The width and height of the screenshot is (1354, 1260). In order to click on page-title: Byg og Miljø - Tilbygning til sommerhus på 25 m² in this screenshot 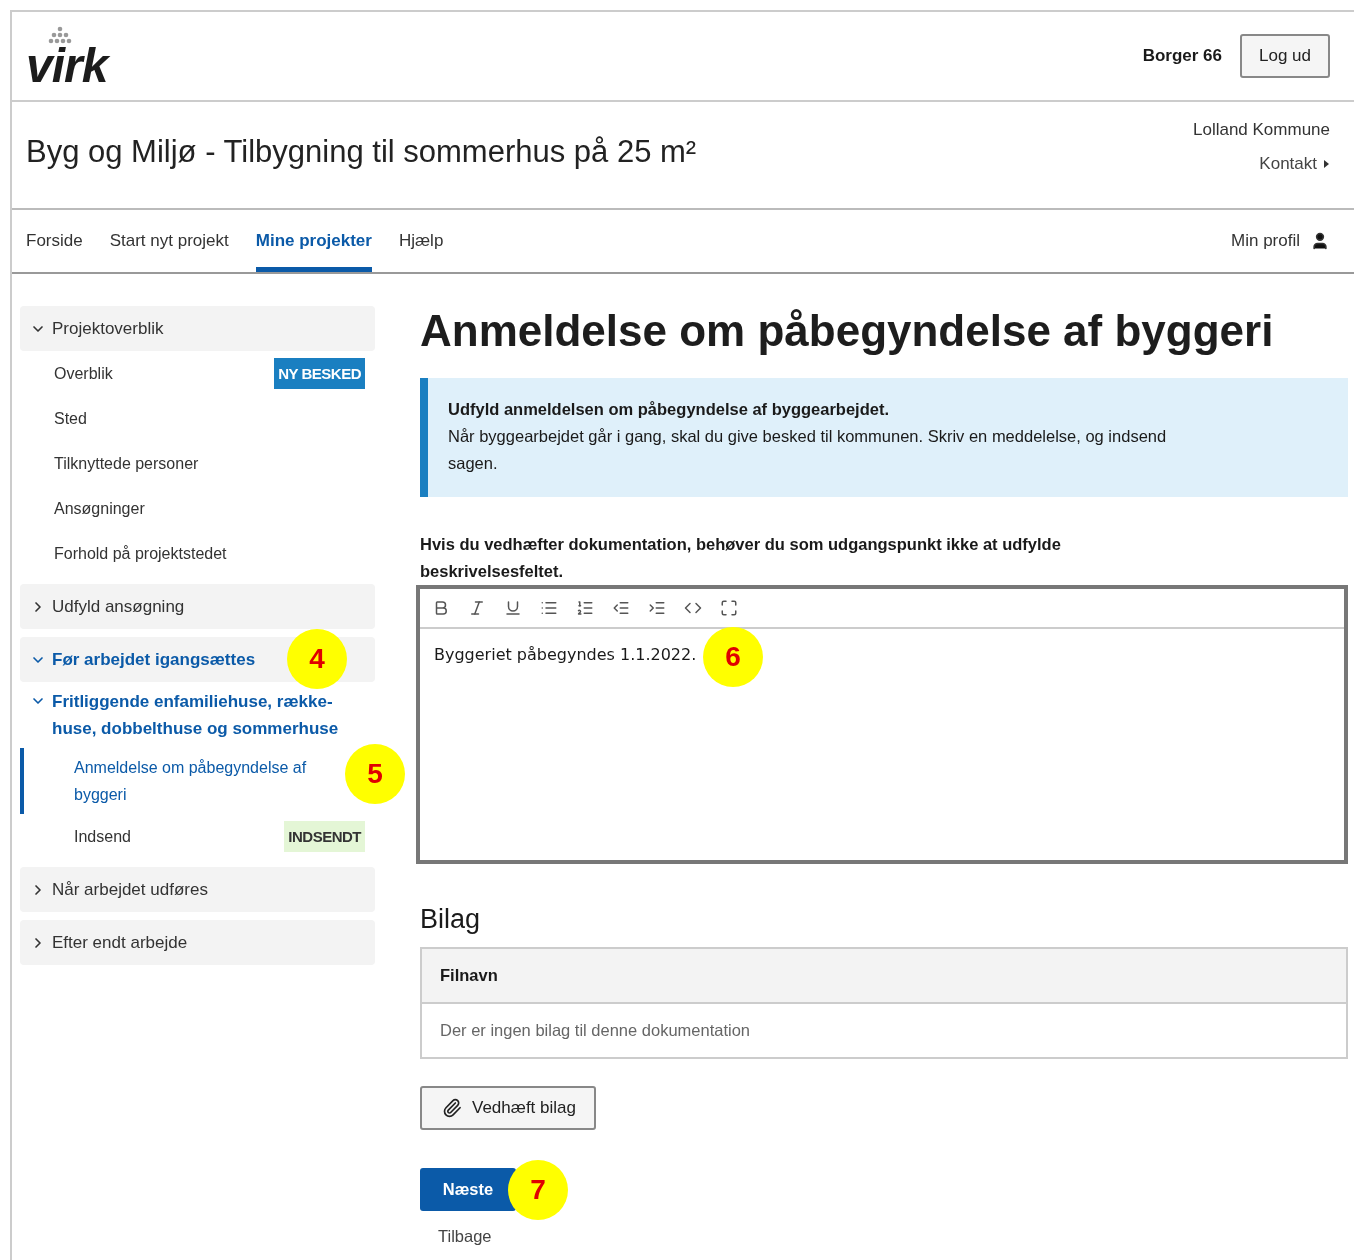, I will do `click(361, 152)`.